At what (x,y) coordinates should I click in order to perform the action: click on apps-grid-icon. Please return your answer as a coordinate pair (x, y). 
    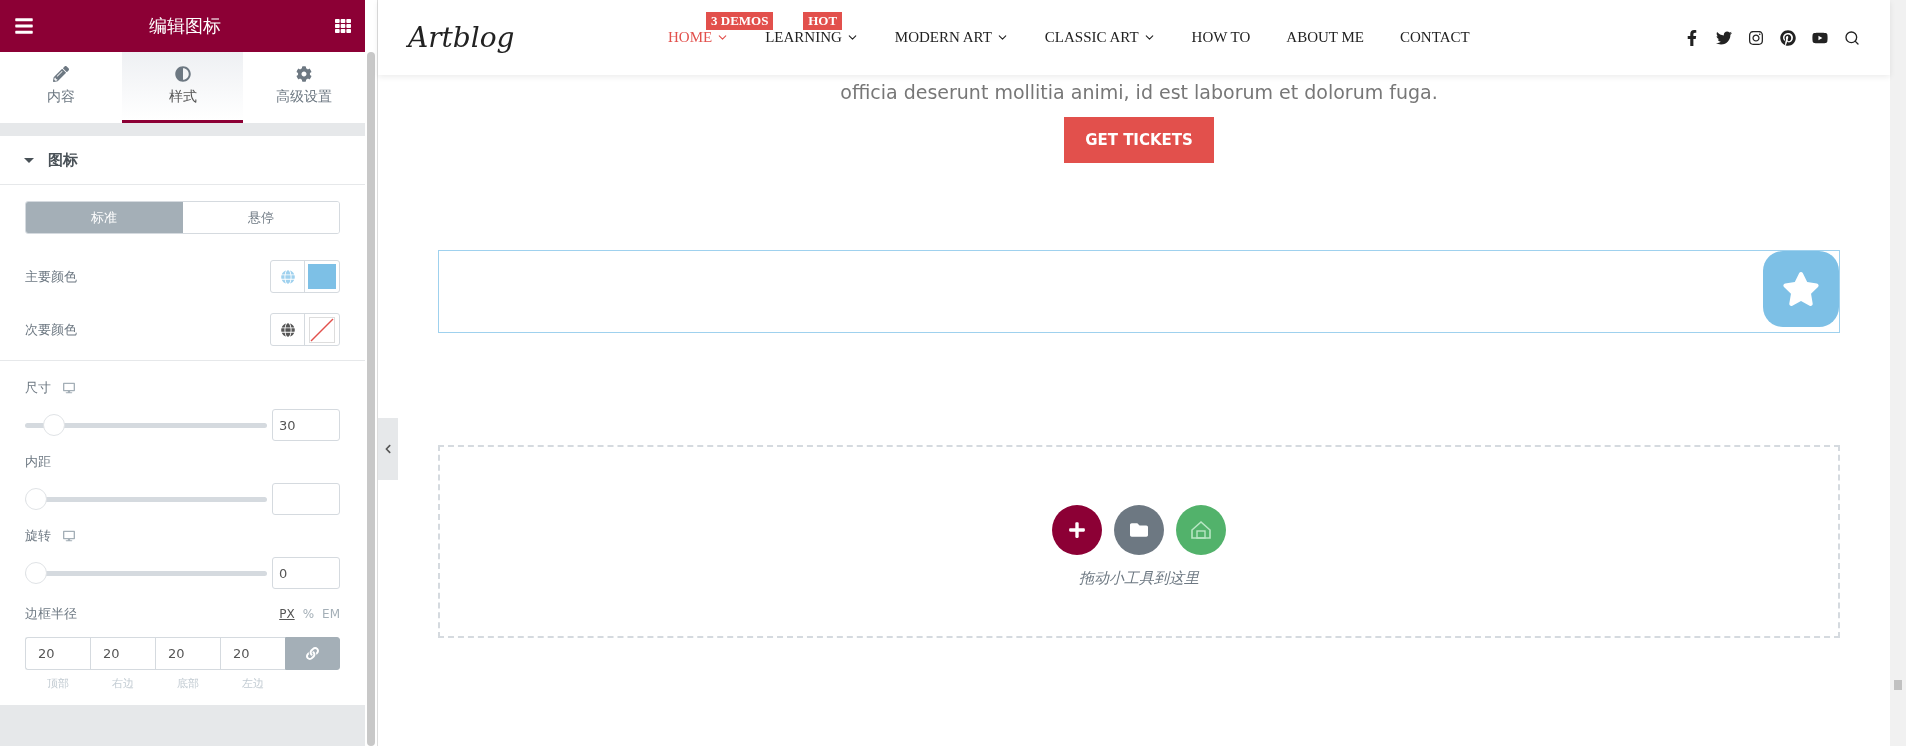
    Looking at the image, I should click on (343, 26).